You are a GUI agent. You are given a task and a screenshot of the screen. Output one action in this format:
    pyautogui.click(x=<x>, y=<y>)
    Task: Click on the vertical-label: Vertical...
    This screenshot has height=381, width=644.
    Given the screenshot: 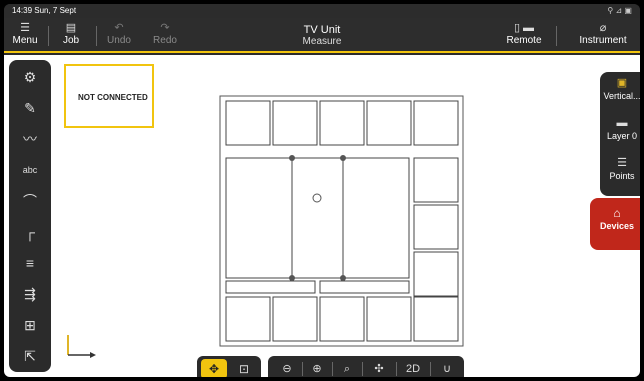 What is the action you would take?
    pyautogui.click(x=621, y=96)
    